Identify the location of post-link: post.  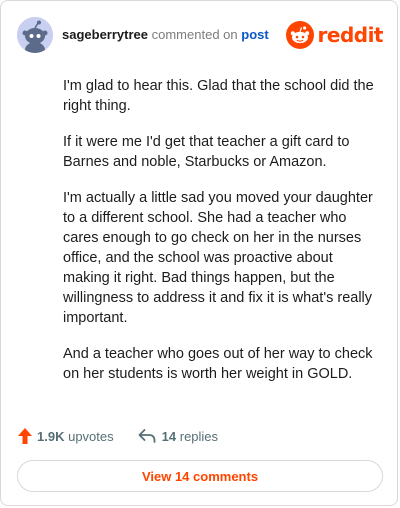
(254, 34).